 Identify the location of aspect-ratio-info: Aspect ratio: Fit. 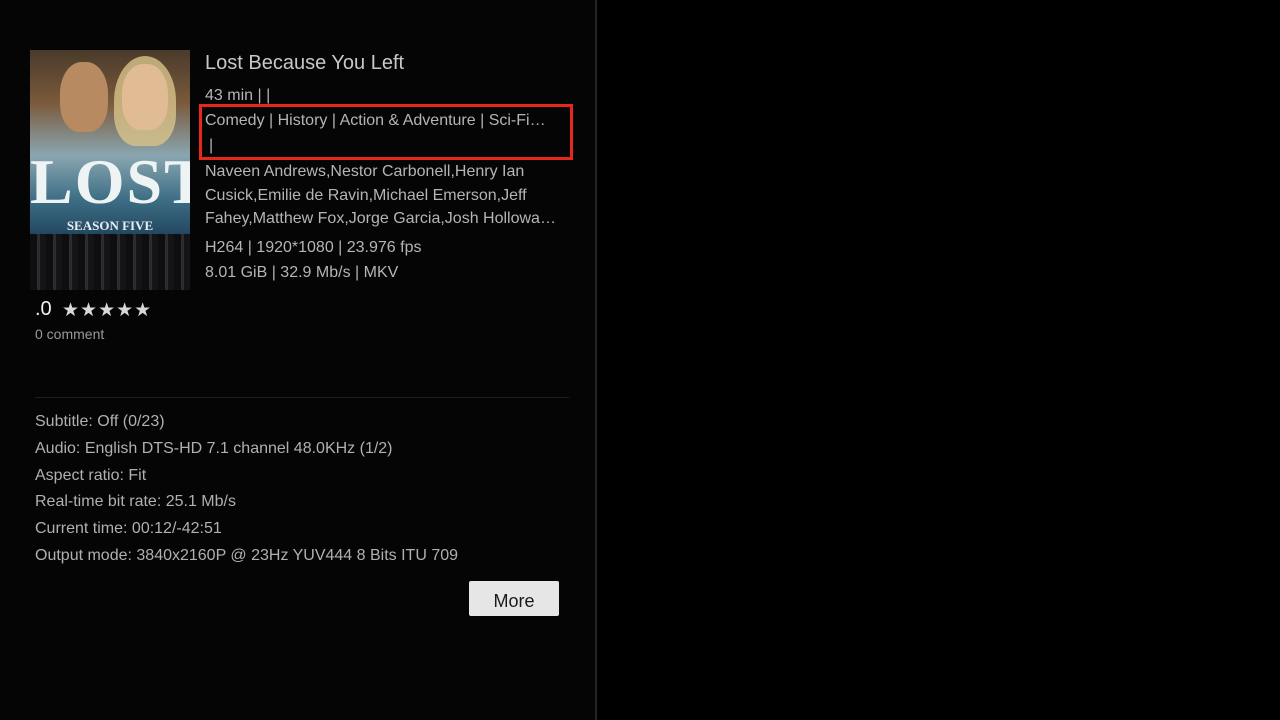
(91, 475).